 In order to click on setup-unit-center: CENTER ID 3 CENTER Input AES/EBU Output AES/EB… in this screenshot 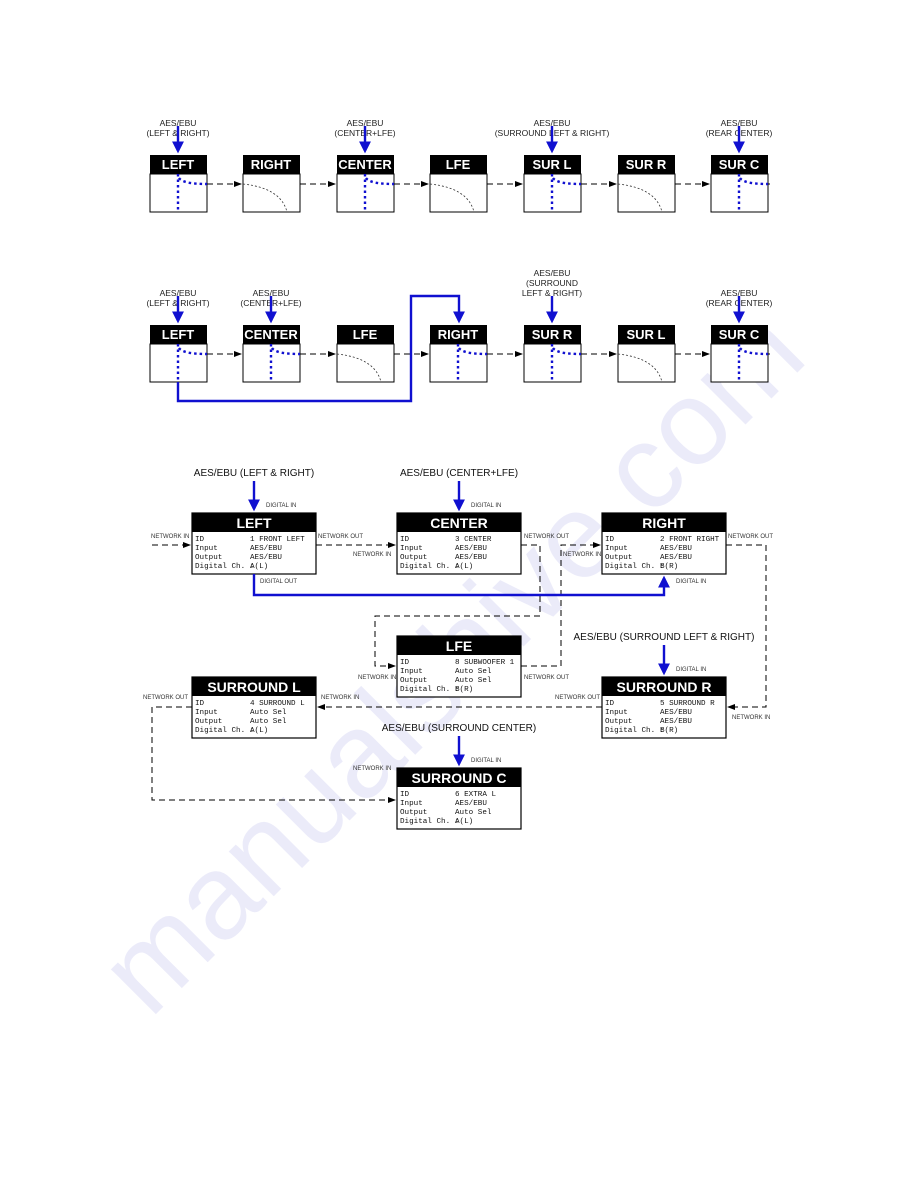, I will do `click(459, 521)`.